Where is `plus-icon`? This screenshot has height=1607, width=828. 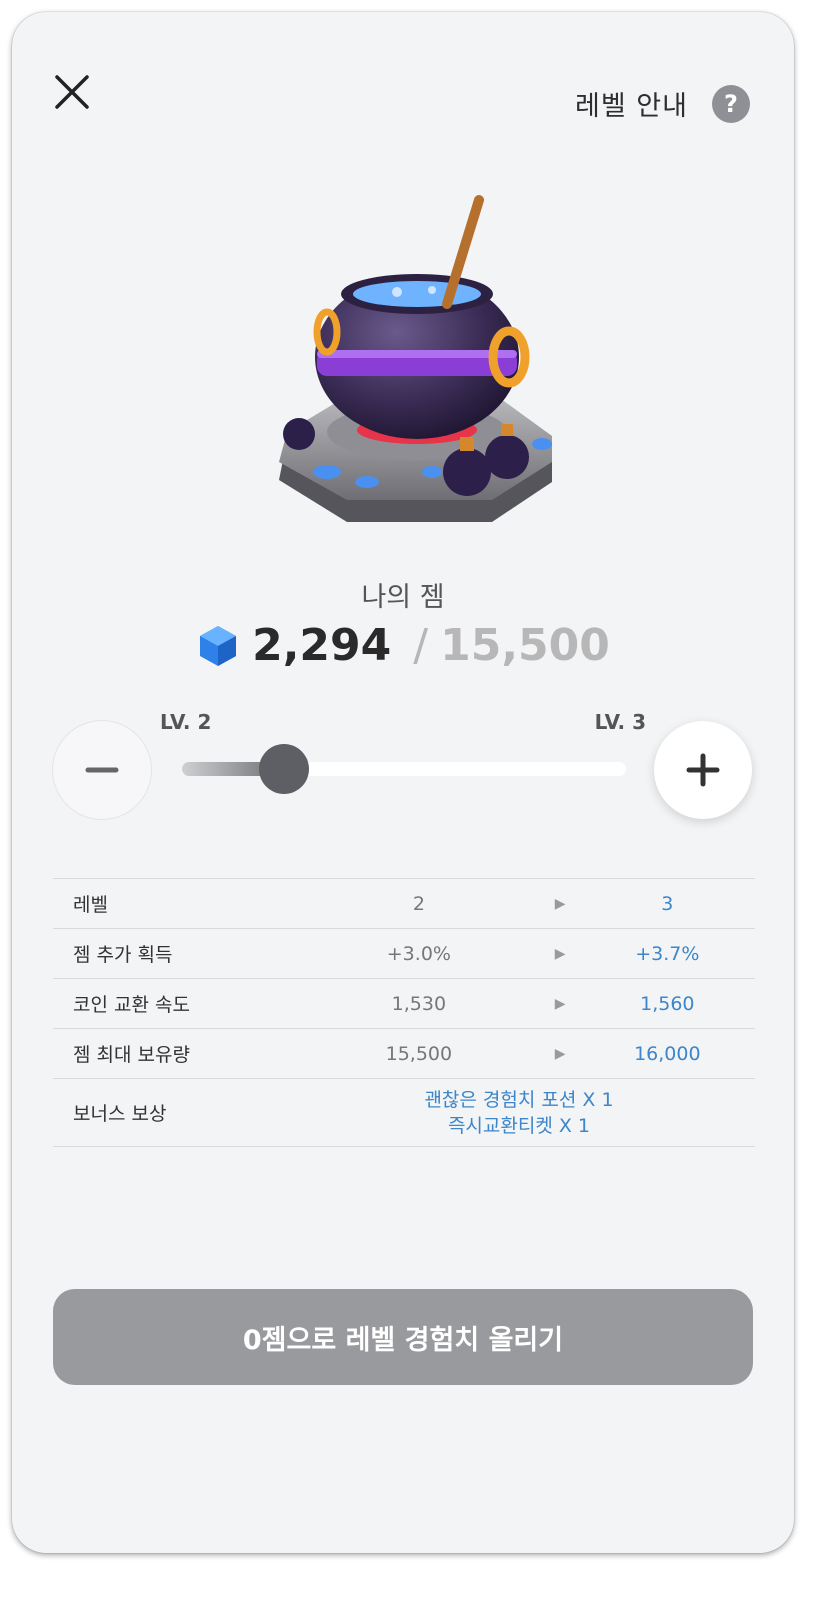
plus-icon is located at coordinates (703, 770).